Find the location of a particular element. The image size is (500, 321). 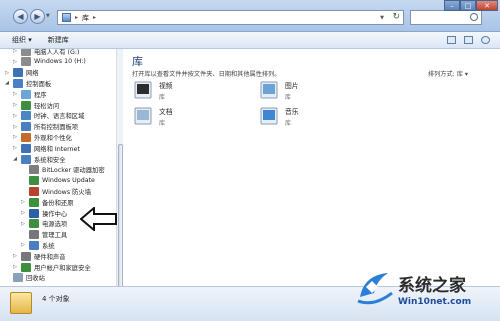

address-bar: ▸ 库 ▸ ▼ ↻ is located at coordinates (230, 17).